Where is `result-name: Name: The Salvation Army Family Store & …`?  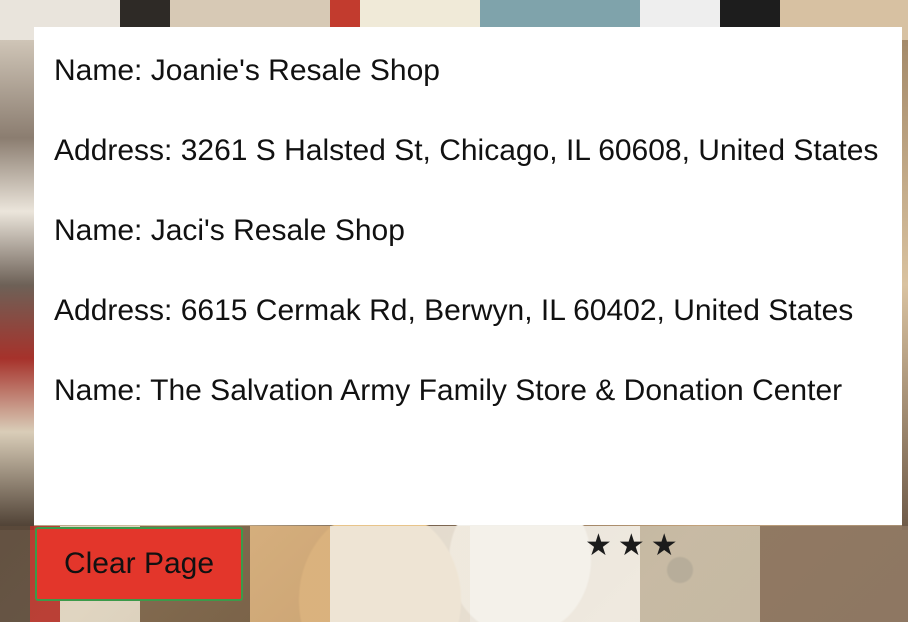 result-name: Name: The Salvation Army Family Store & … is located at coordinates (448, 390).